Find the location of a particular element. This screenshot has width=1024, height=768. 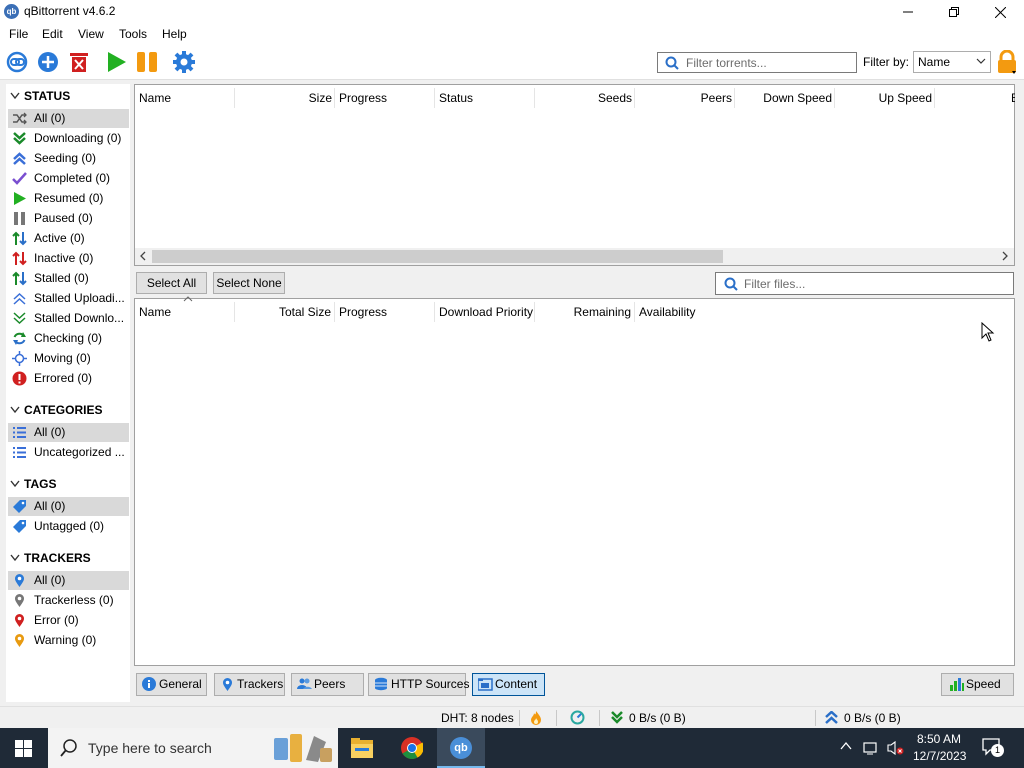

pin-icon is located at coordinates (19, 620).